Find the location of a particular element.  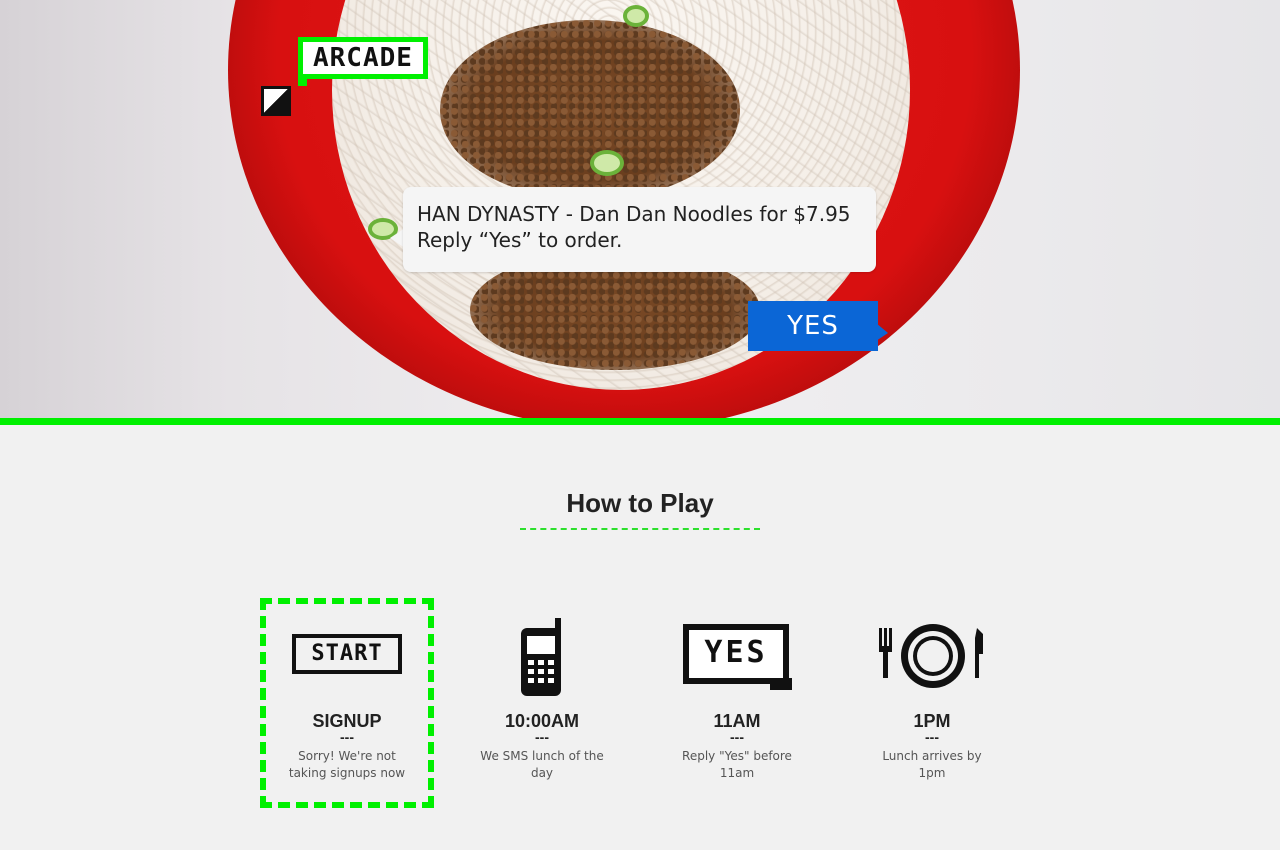

message-line-1: HAN DYNASTY - Dan Dan Noodles for $7.95 is located at coordinates (634, 214).